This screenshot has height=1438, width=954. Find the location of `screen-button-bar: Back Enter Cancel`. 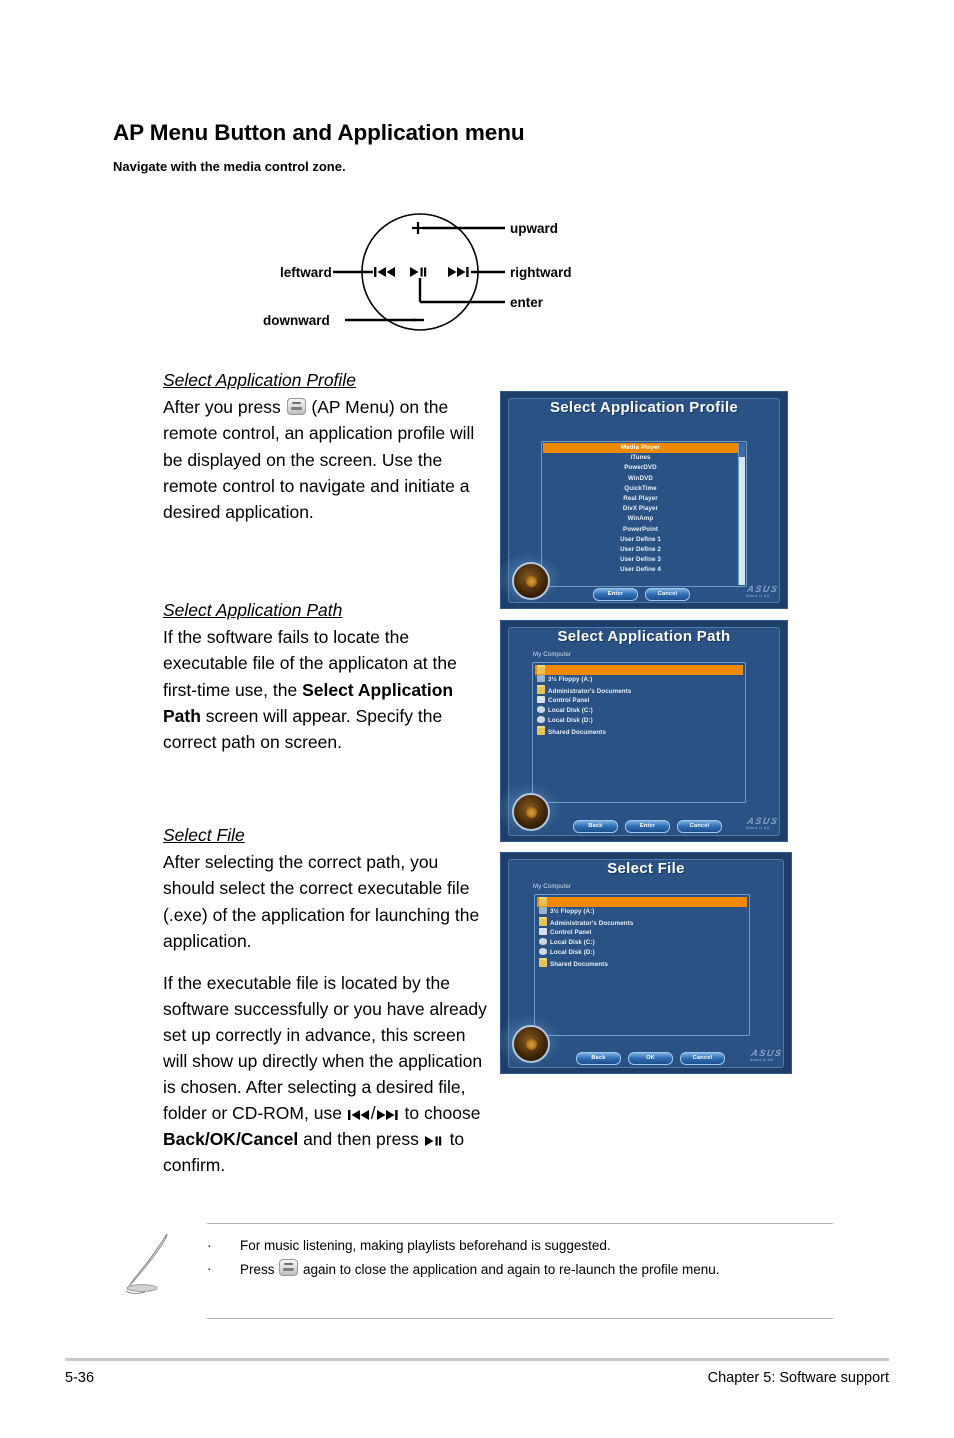

screen-button-bar: Back Enter Cancel is located at coordinates (647, 826).